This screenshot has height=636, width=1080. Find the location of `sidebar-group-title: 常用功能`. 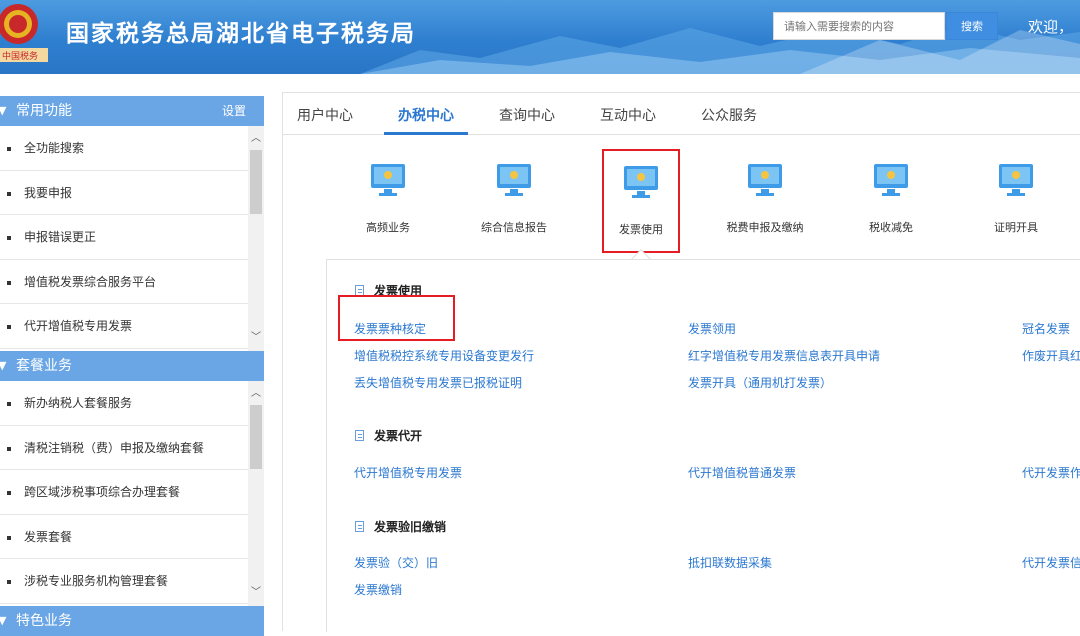

sidebar-group-title: 常用功能 is located at coordinates (44, 111).